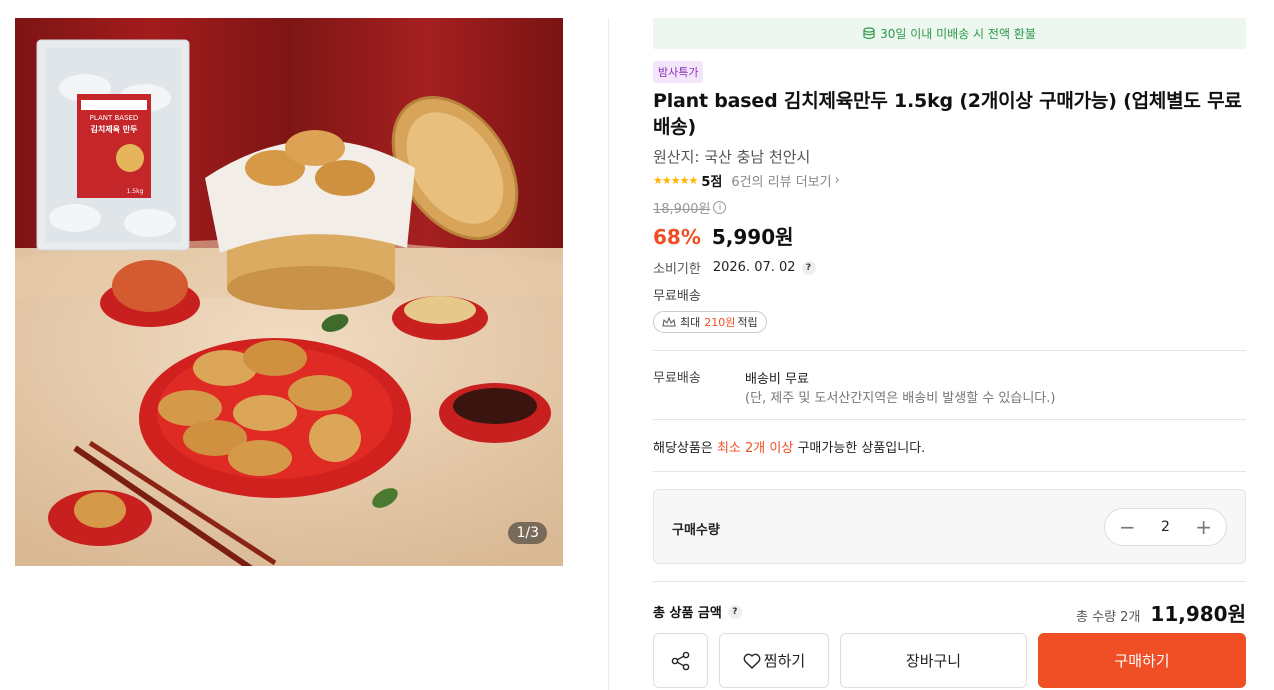  I want to click on points-prefix: 최대, so click(690, 322).